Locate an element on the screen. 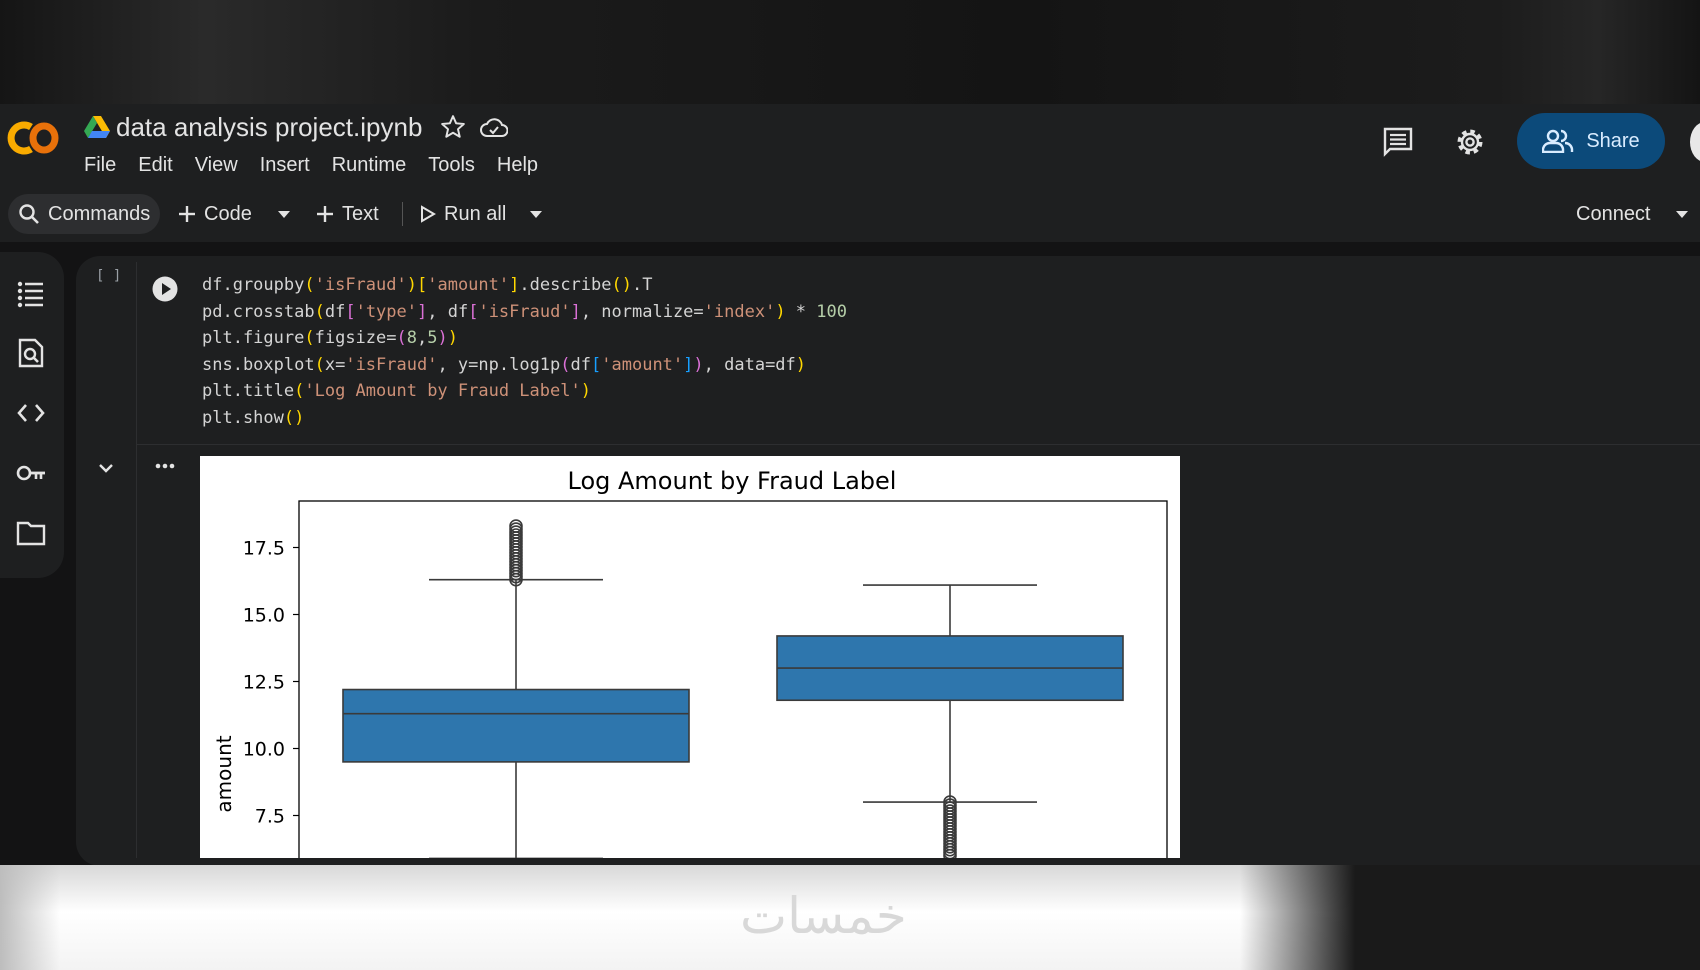 Image resolution: width=1700 pixels, height=970 pixels. colab-logo is located at coordinates (33, 138).